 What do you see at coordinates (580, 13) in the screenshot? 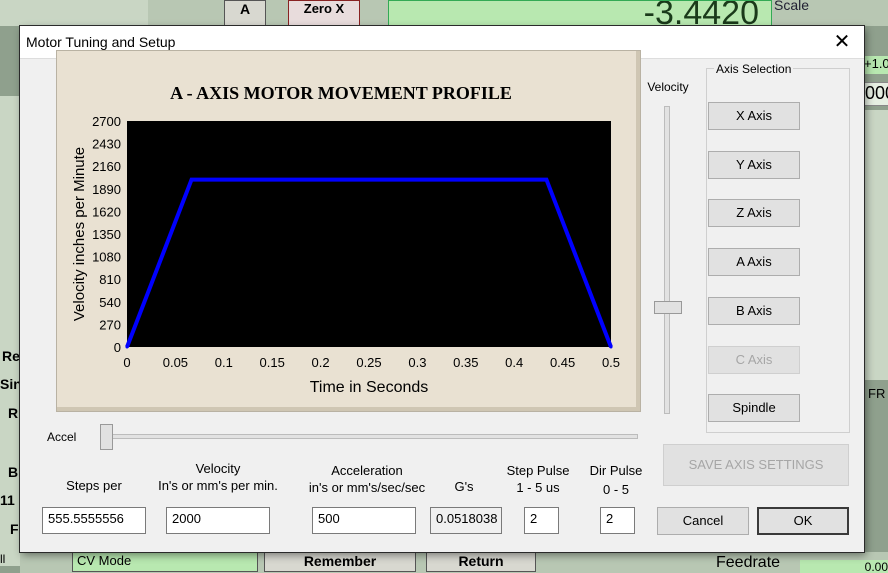
I see `background-dro-display: -3.4420` at bounding box center [580, 13].